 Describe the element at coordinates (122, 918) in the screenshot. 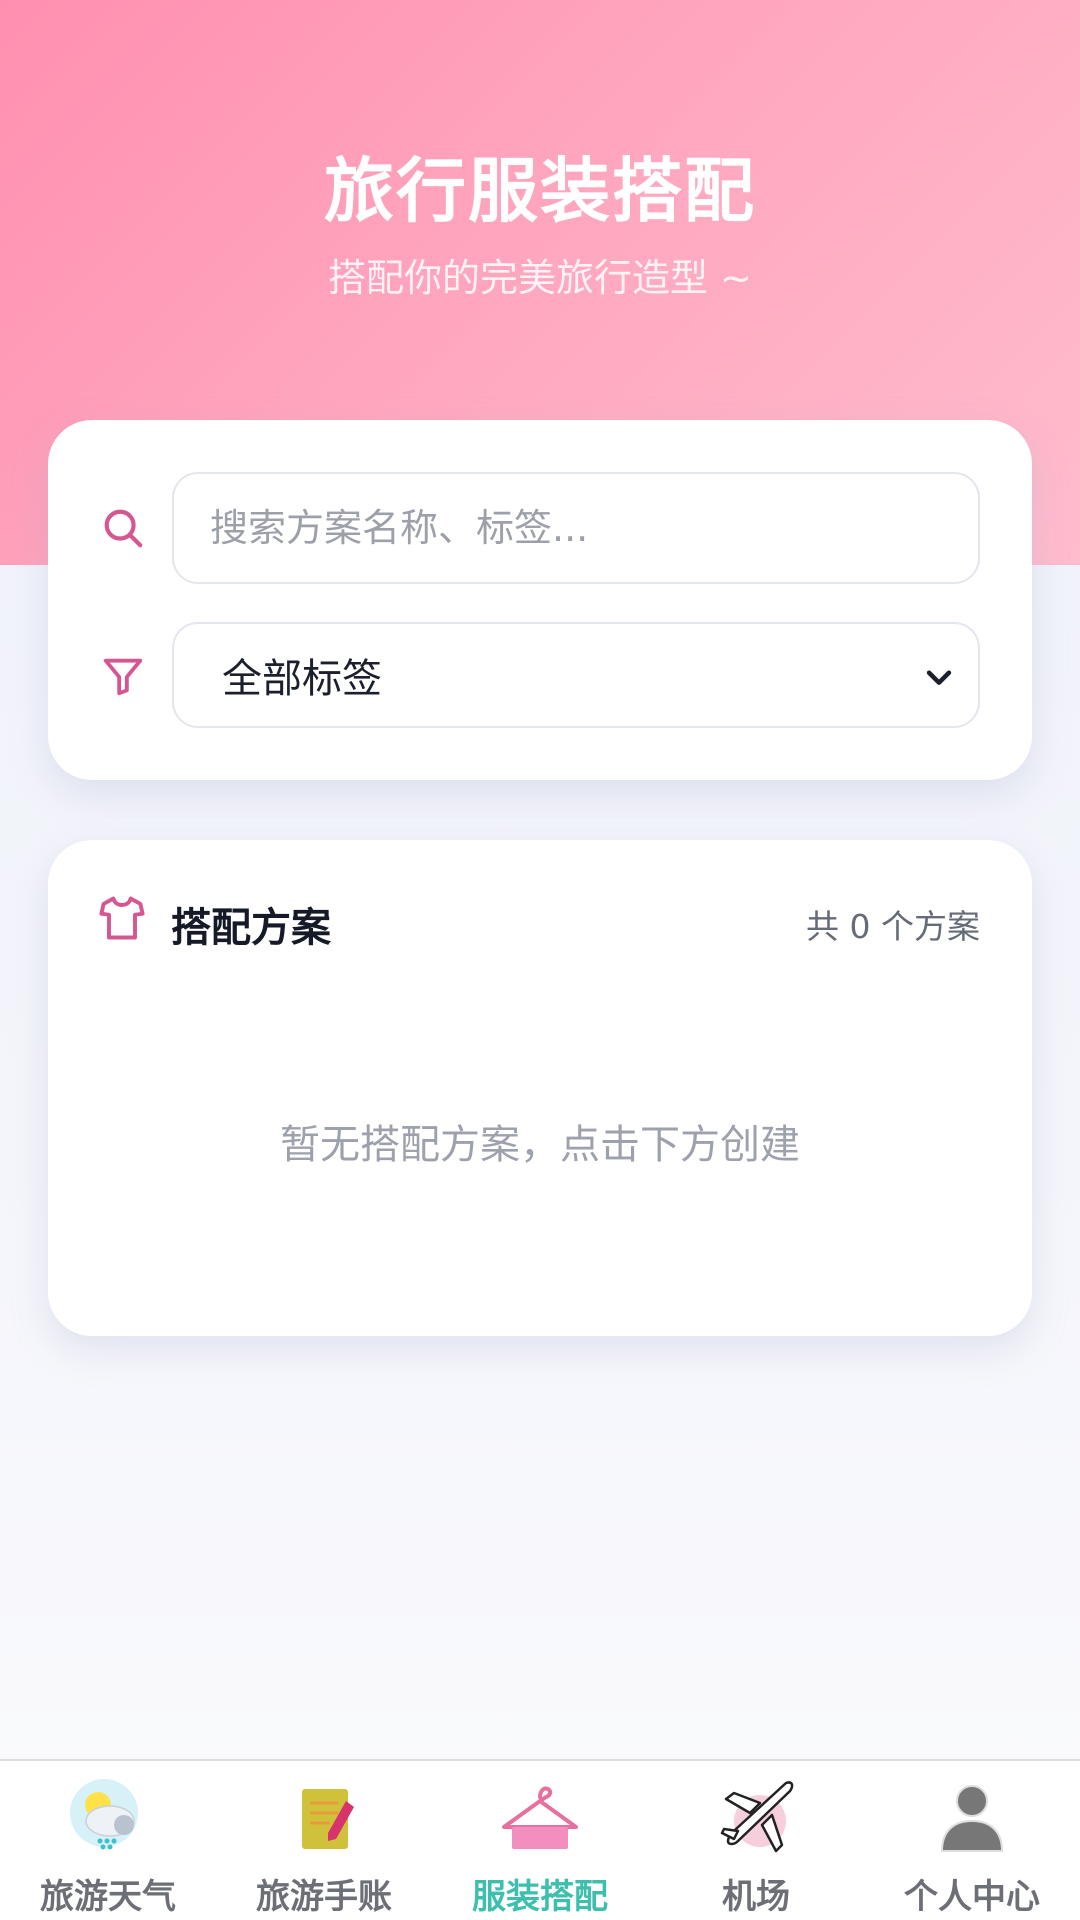

I see `tshirt-icon` at that location.